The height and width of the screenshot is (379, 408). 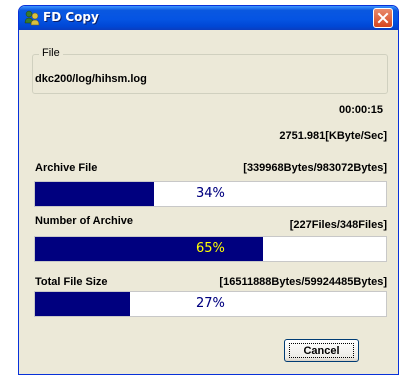 I want to click on archive-file-percent: 34%, so click(x=210, y=193).